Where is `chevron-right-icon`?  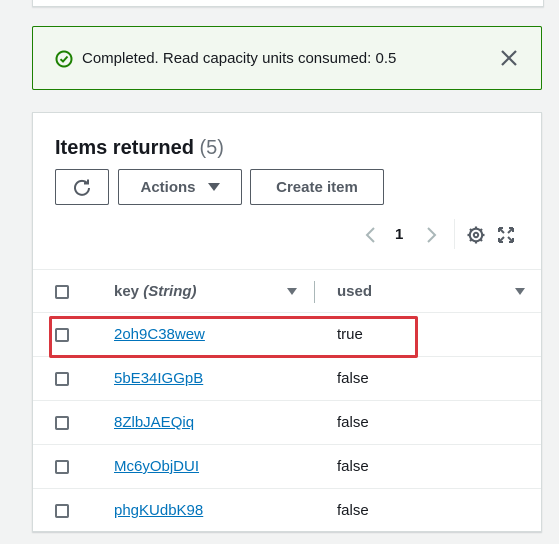
chevron-right-icon is located at coordinates (432, 235).